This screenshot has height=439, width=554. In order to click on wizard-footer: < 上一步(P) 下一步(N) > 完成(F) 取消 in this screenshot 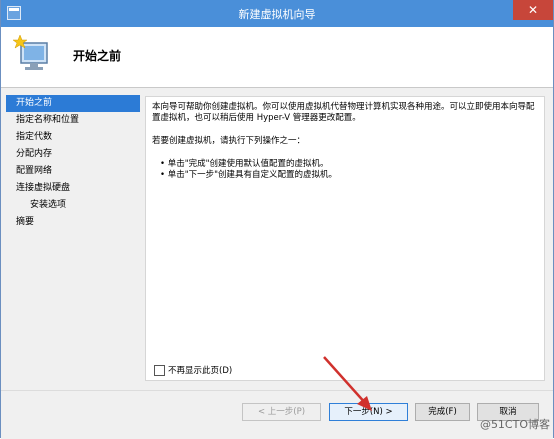, I will do `click(277, 414)`.